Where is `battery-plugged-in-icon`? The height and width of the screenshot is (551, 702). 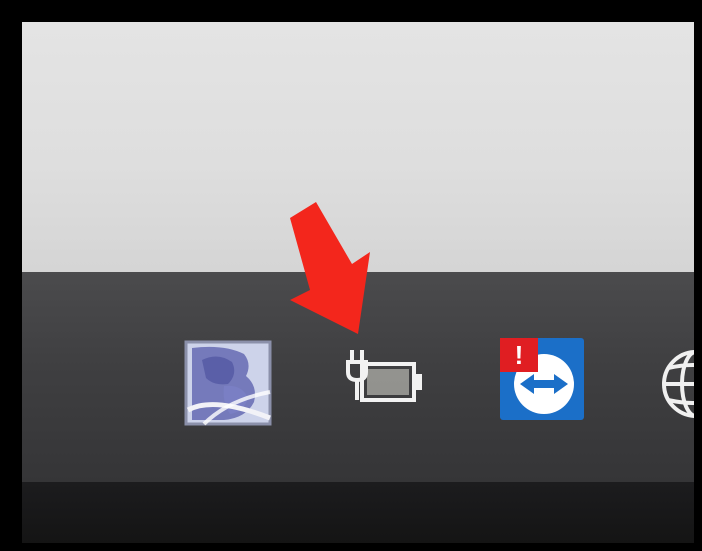
battery-plugged-in-icon is located at coordinates (387, 377).